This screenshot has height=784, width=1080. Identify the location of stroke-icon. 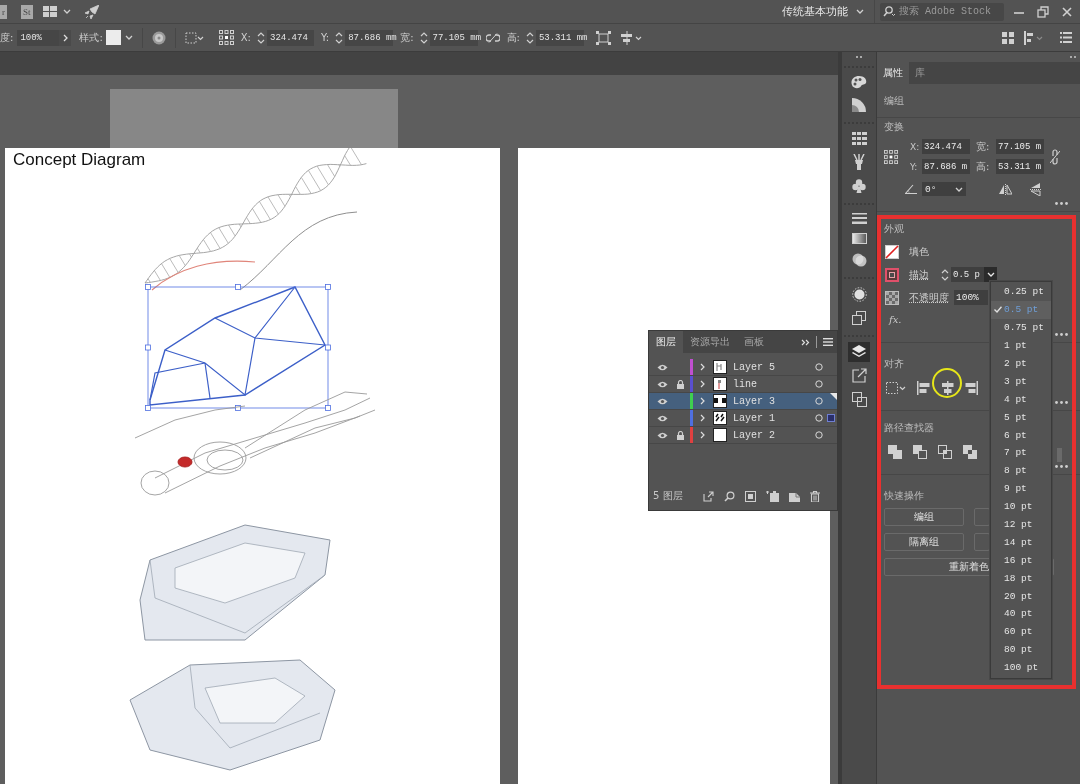
(859, 218).